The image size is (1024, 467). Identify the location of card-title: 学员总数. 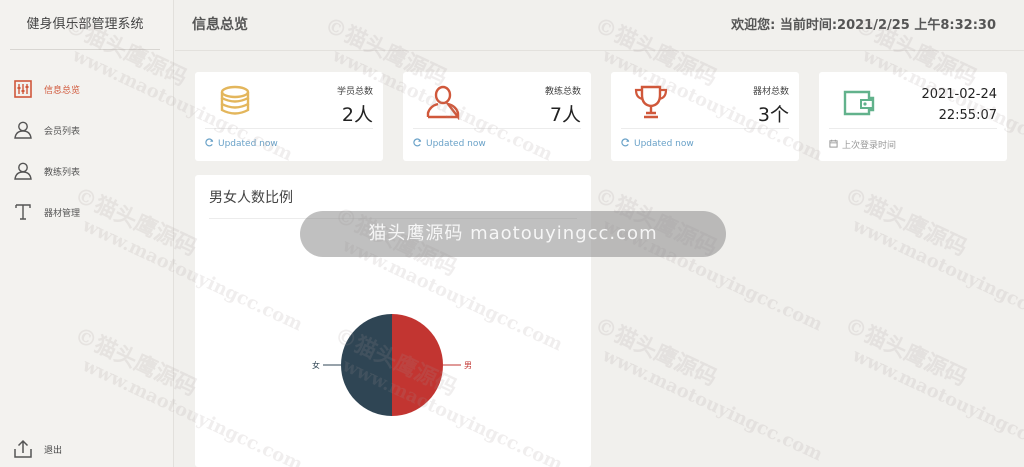
(354, 92).